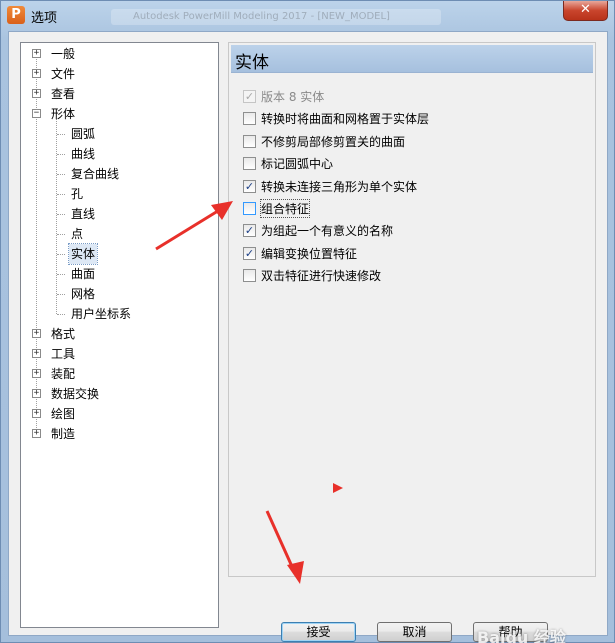 The image size is (615, 643). Describe the element at coordinates (83, 254) in the screenshot. I see `tree-item-label: 实体` at that location.